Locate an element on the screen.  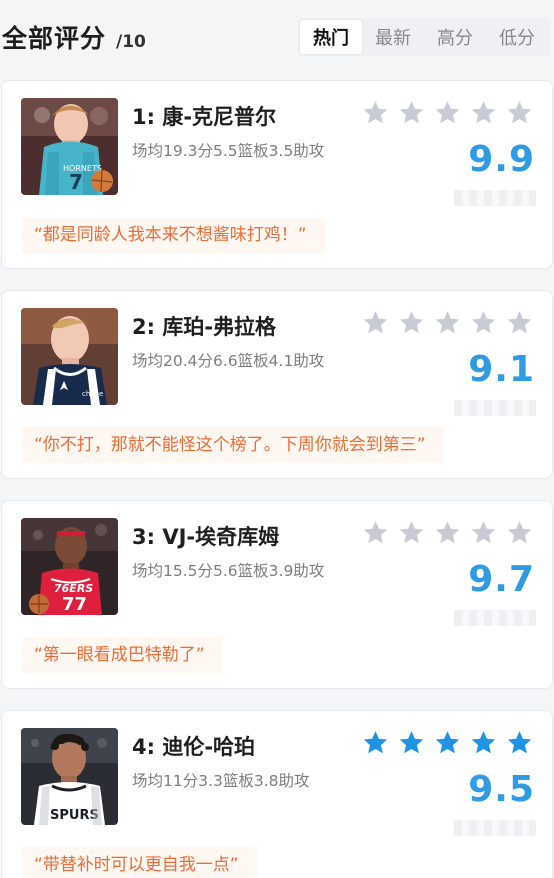
player-photo-mavericks-icon: chime is located at coordinates (69, 356).